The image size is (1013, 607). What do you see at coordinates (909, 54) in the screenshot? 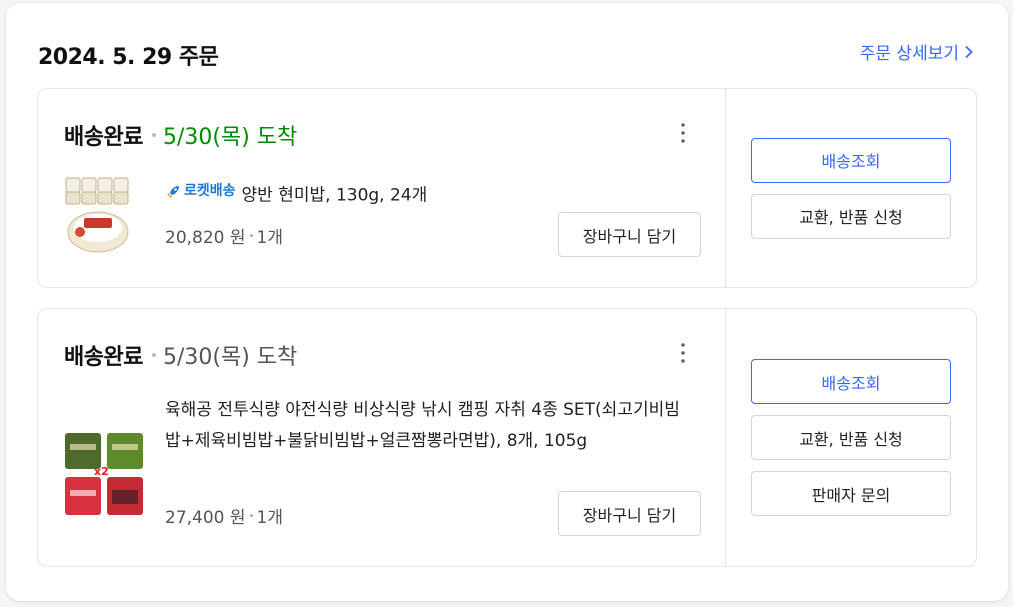
I see `order-detail-label: 주문 상세보기` at bounding box center [909, 54].